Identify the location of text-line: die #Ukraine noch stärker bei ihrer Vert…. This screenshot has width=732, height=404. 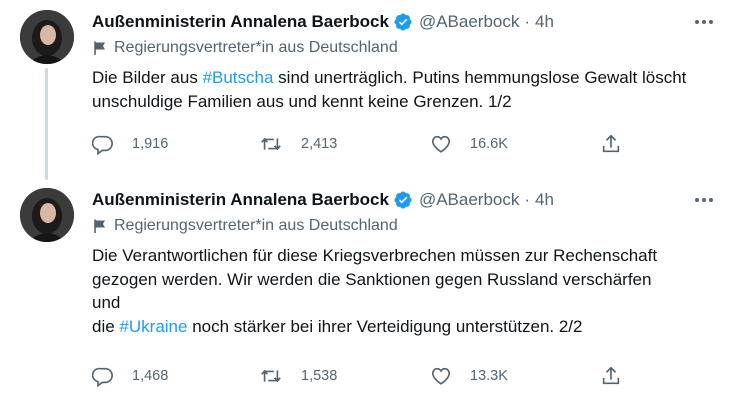
(392, 327).